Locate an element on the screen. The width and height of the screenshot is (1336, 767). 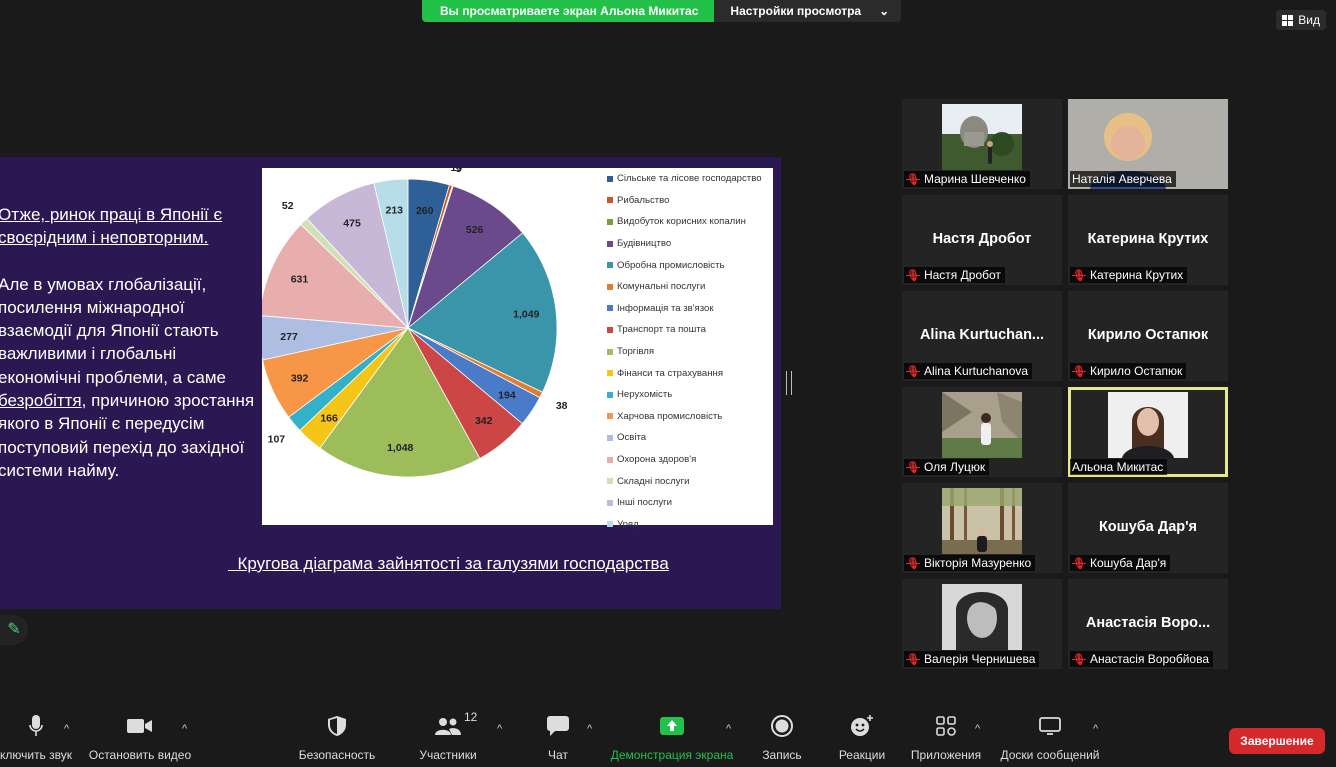
legend-label: Будівництво is located at coordinates (644, 244).